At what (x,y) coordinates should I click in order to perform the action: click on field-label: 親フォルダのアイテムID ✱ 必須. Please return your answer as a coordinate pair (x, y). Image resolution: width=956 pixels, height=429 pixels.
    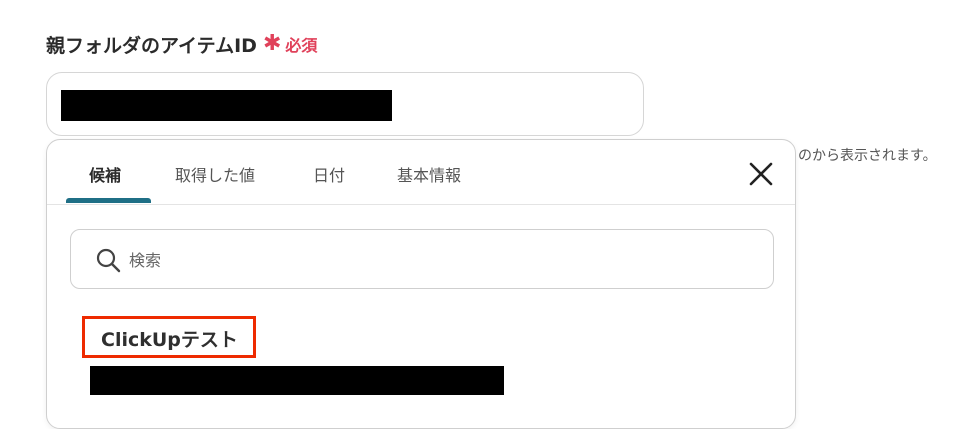
    Looking at the image, I should click on (181, 44).